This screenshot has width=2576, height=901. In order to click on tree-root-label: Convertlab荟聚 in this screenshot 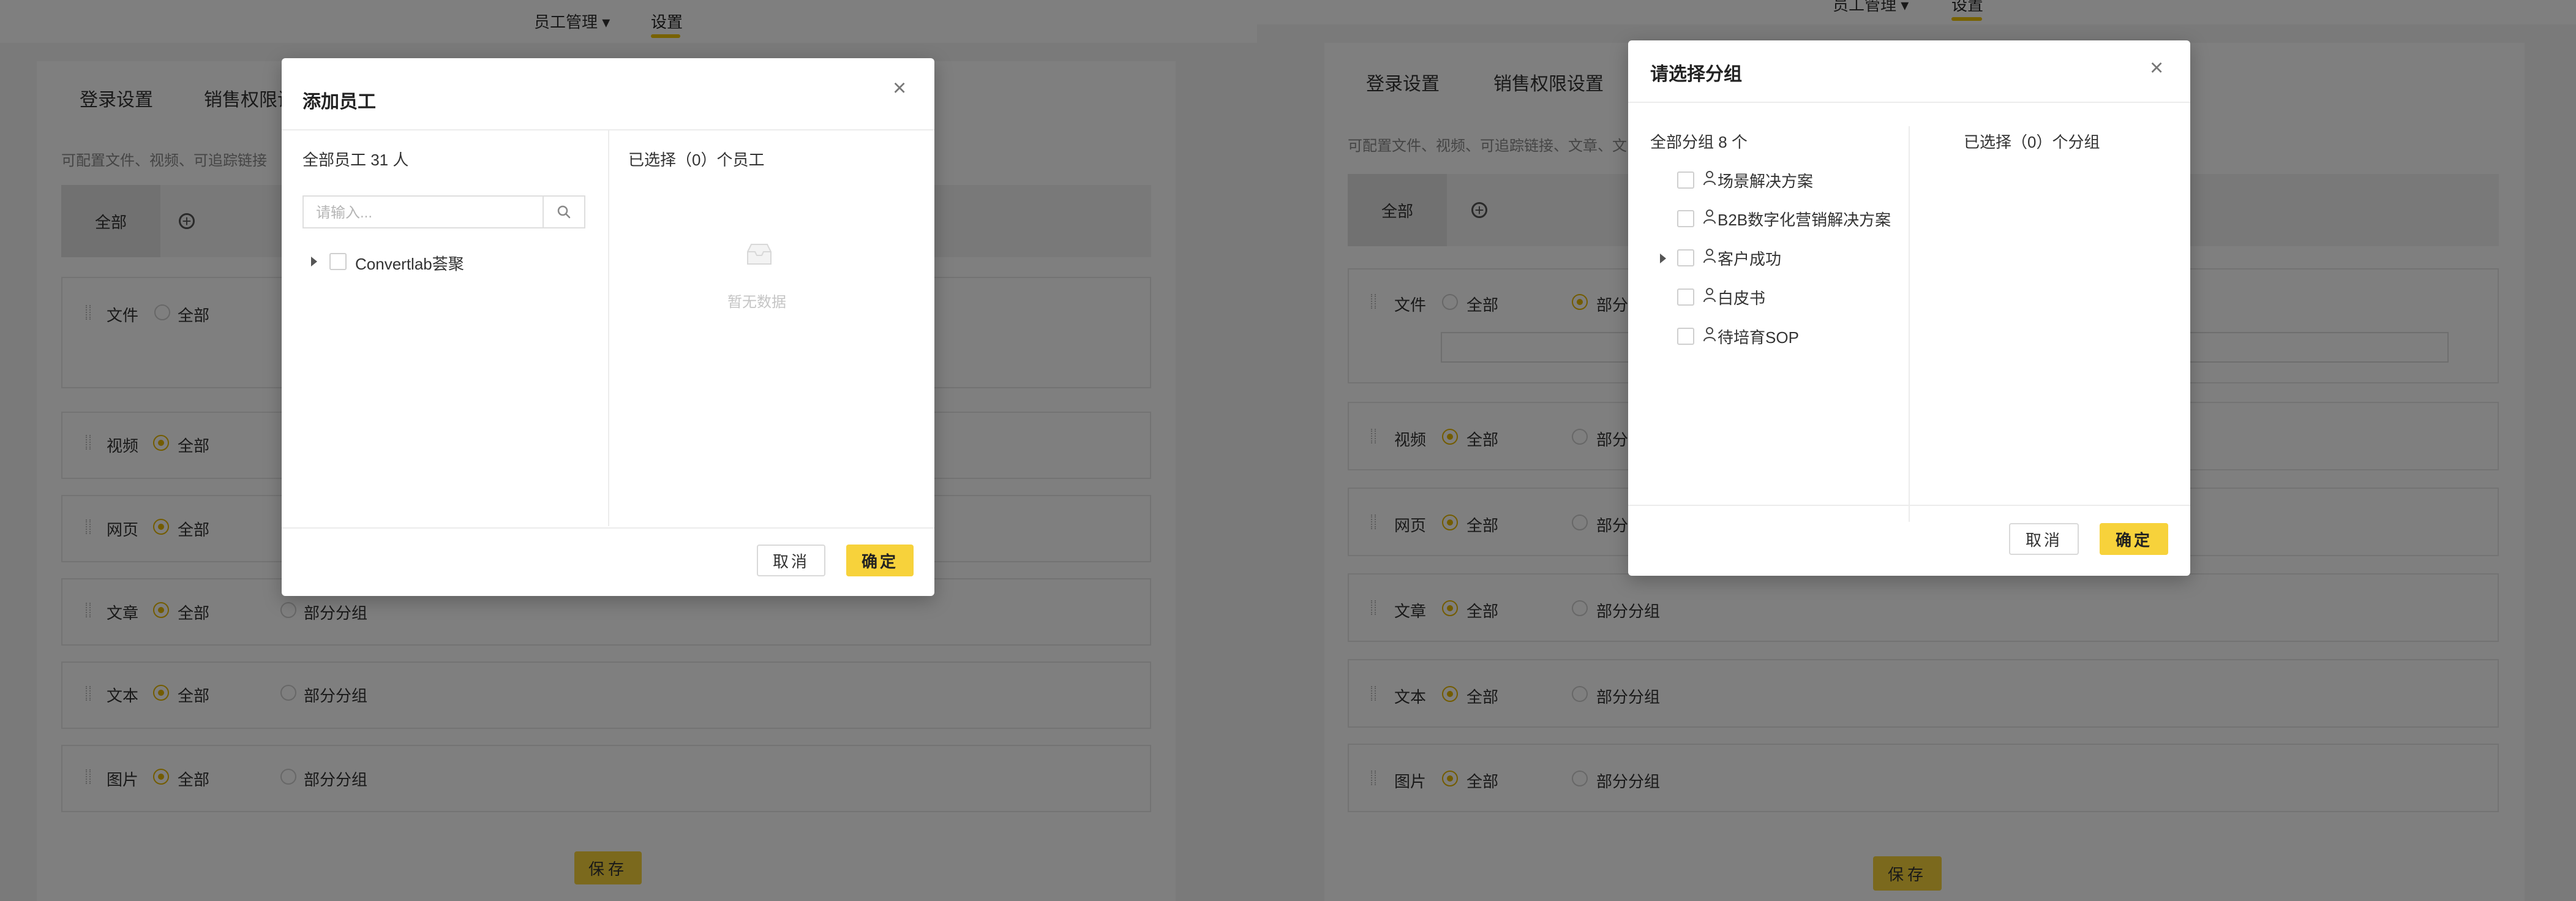, I will do `click(409, 263)`.